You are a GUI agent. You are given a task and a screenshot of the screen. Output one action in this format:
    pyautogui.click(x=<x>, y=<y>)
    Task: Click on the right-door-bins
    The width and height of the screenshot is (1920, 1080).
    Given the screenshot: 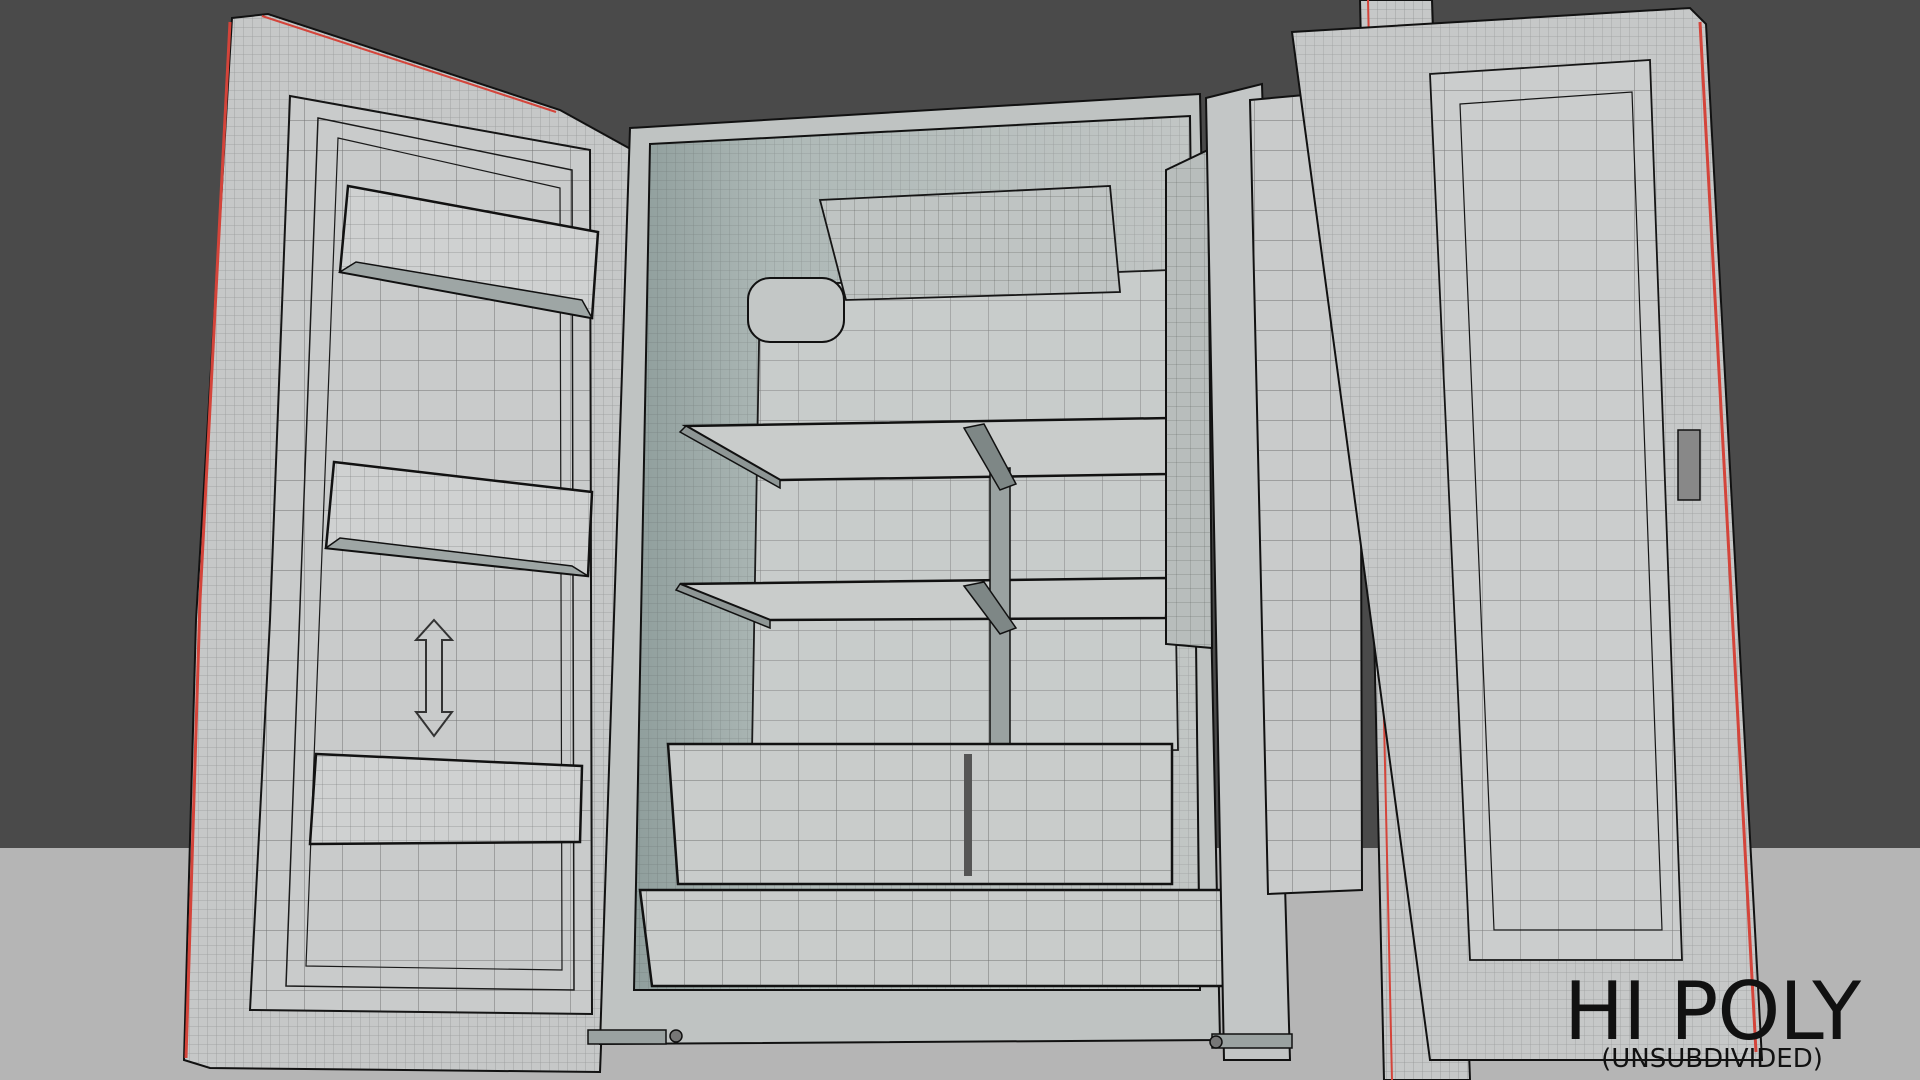 What is the action you would take?
    pyautogui.click(x=1189, y=399)
    